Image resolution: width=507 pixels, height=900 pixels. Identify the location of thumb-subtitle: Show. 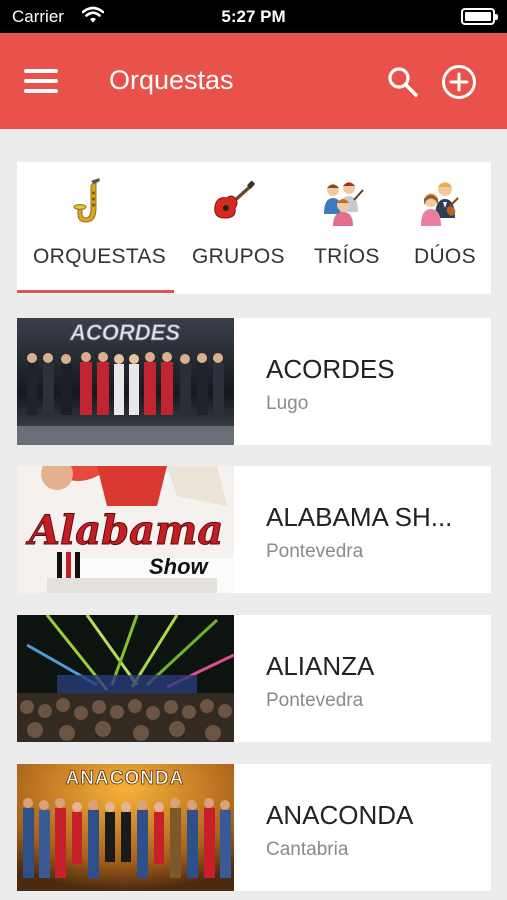
(179, 566).